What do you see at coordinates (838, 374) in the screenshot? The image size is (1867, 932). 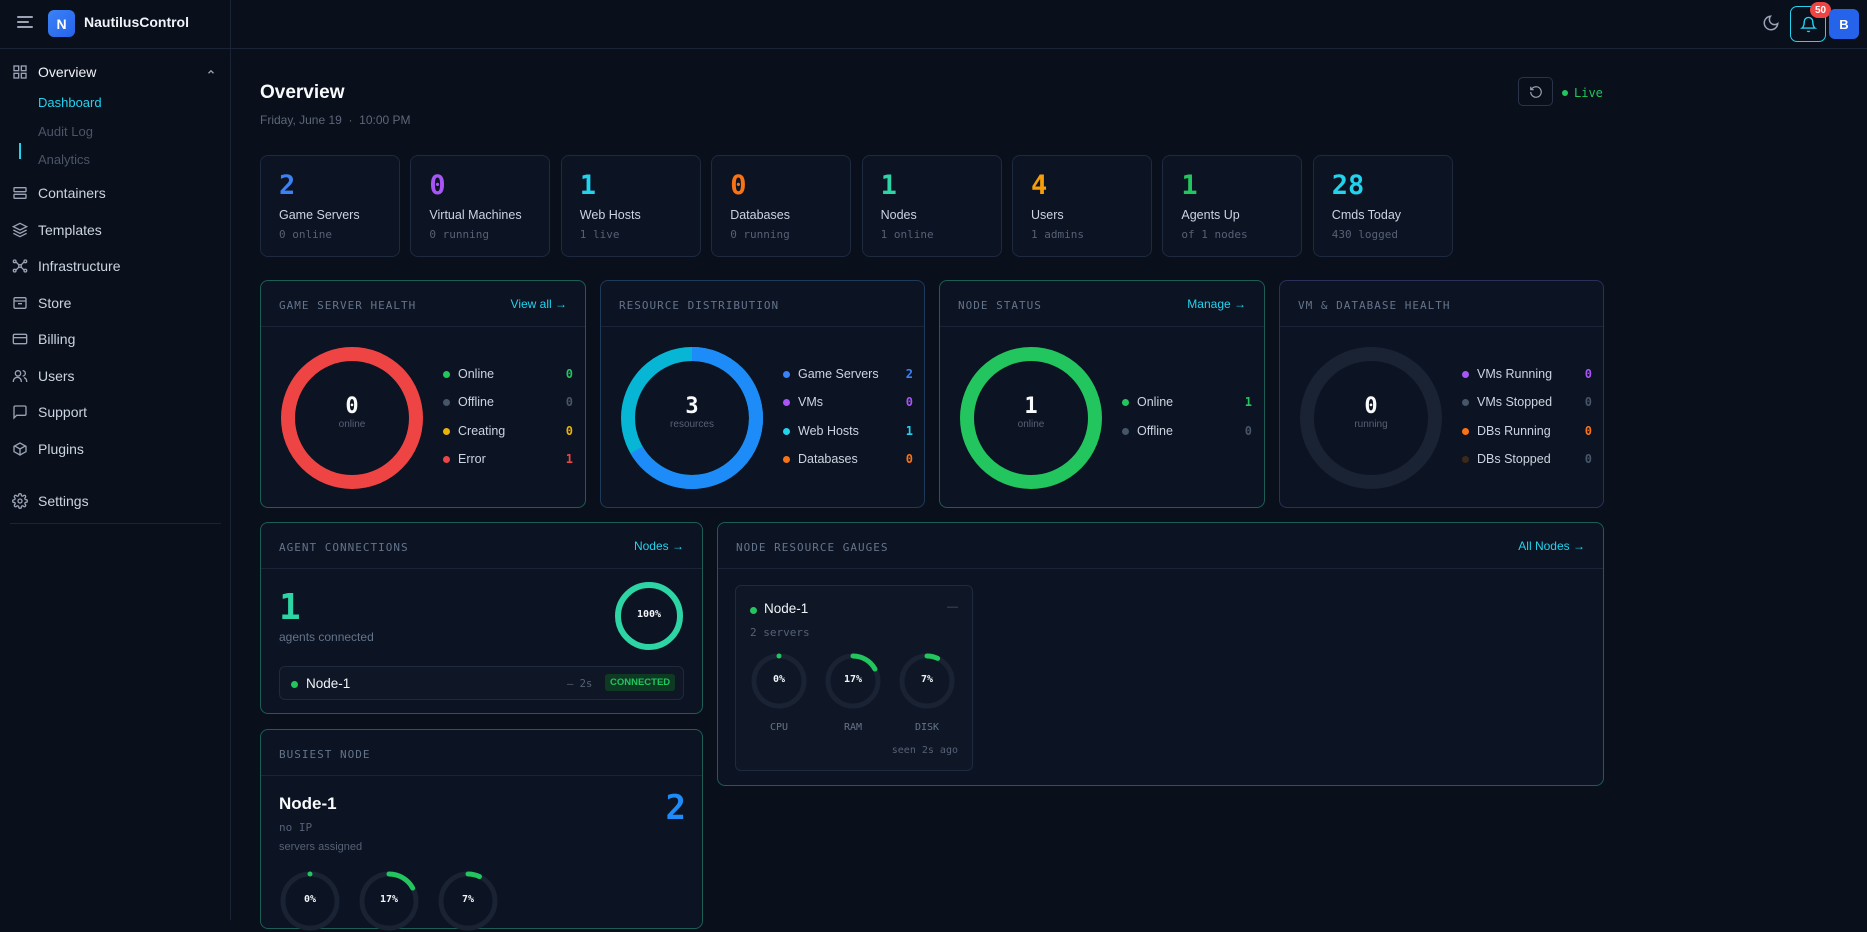 I see `legend-label: Game Servers` at bounding box center [838, 374].